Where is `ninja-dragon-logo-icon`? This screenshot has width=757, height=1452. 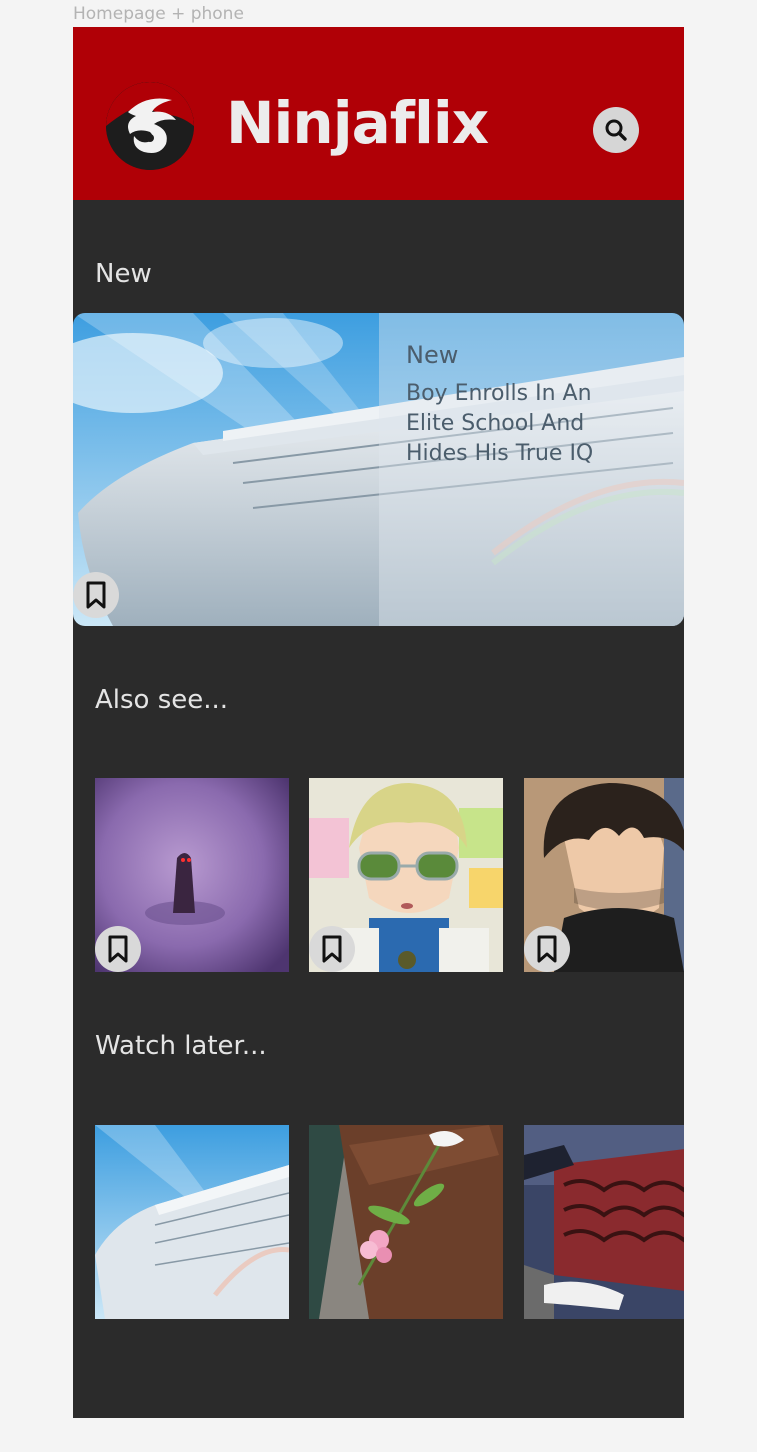 ninja-dragon-logo-icon is located at coordinates (150, 126).